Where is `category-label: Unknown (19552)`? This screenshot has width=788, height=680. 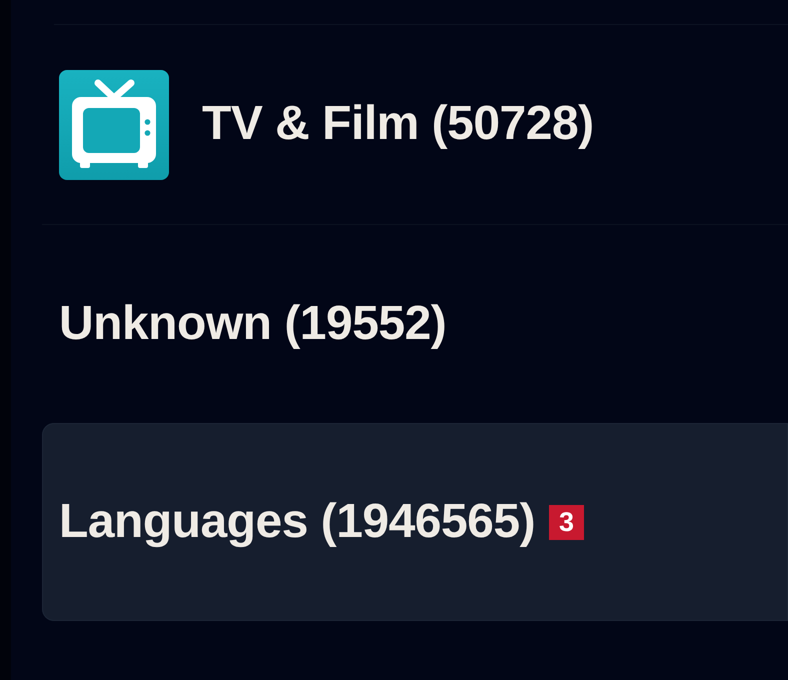 category-label: Unknown (19552) is located at coordinates (252, 324).